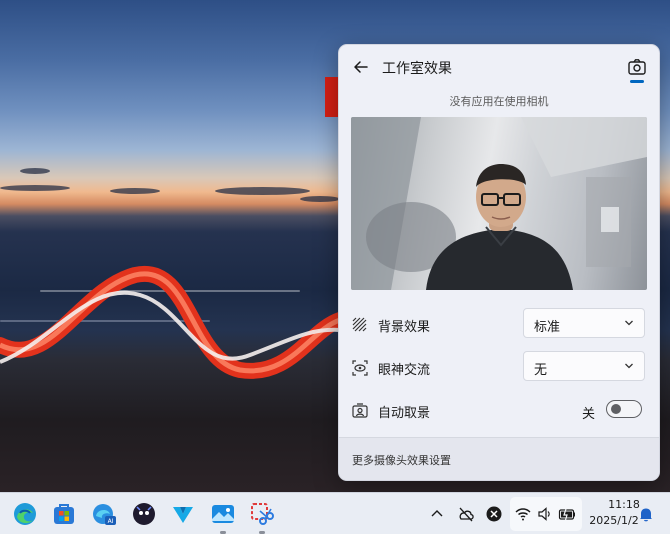 This screenshot has width=670, height=534. Describe the element at coordinates (360, 410) in the screenshot. I see `automatic-framing-icon` at that location.